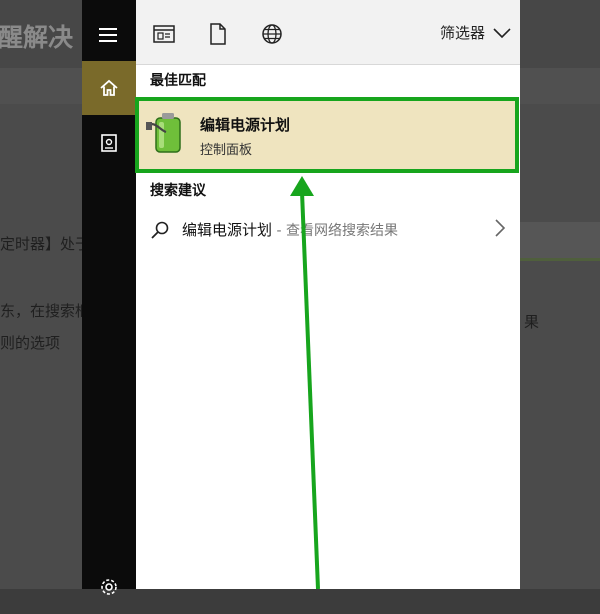 This screenshot has width=600, height=614. I want to click on background-text-1: 定时器】处于, so click(45, 244).